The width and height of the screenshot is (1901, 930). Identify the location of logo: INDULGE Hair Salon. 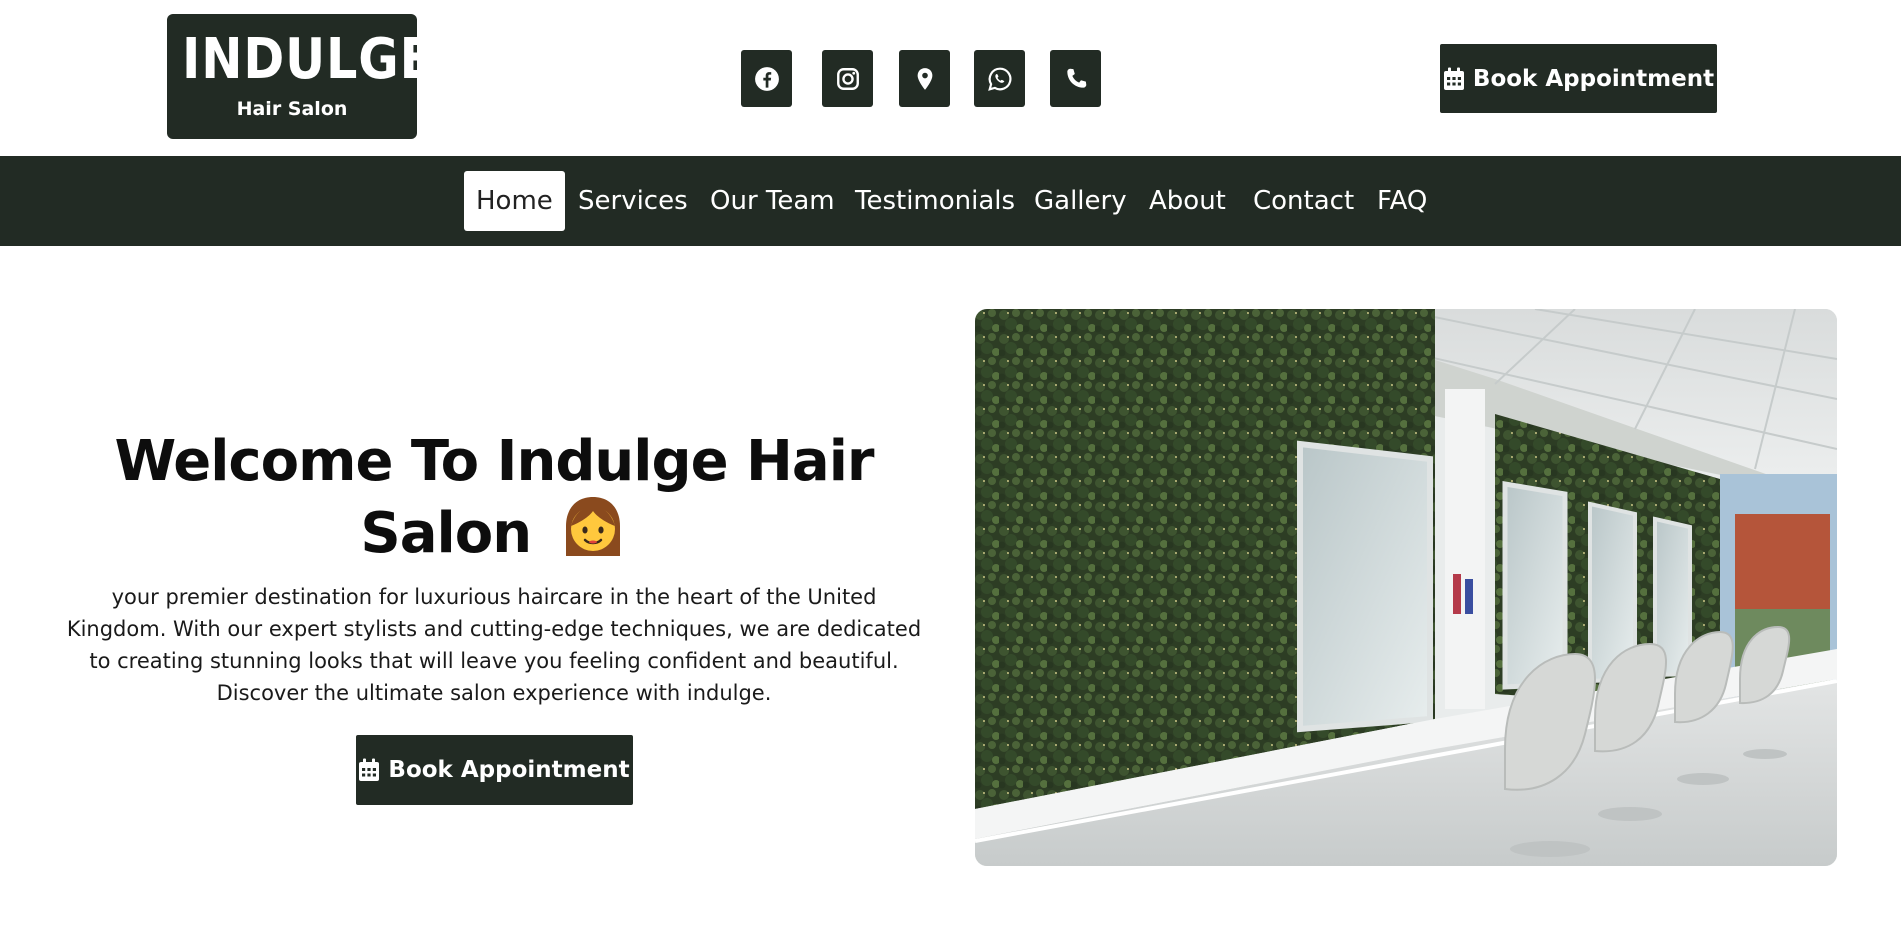
(301, 76).